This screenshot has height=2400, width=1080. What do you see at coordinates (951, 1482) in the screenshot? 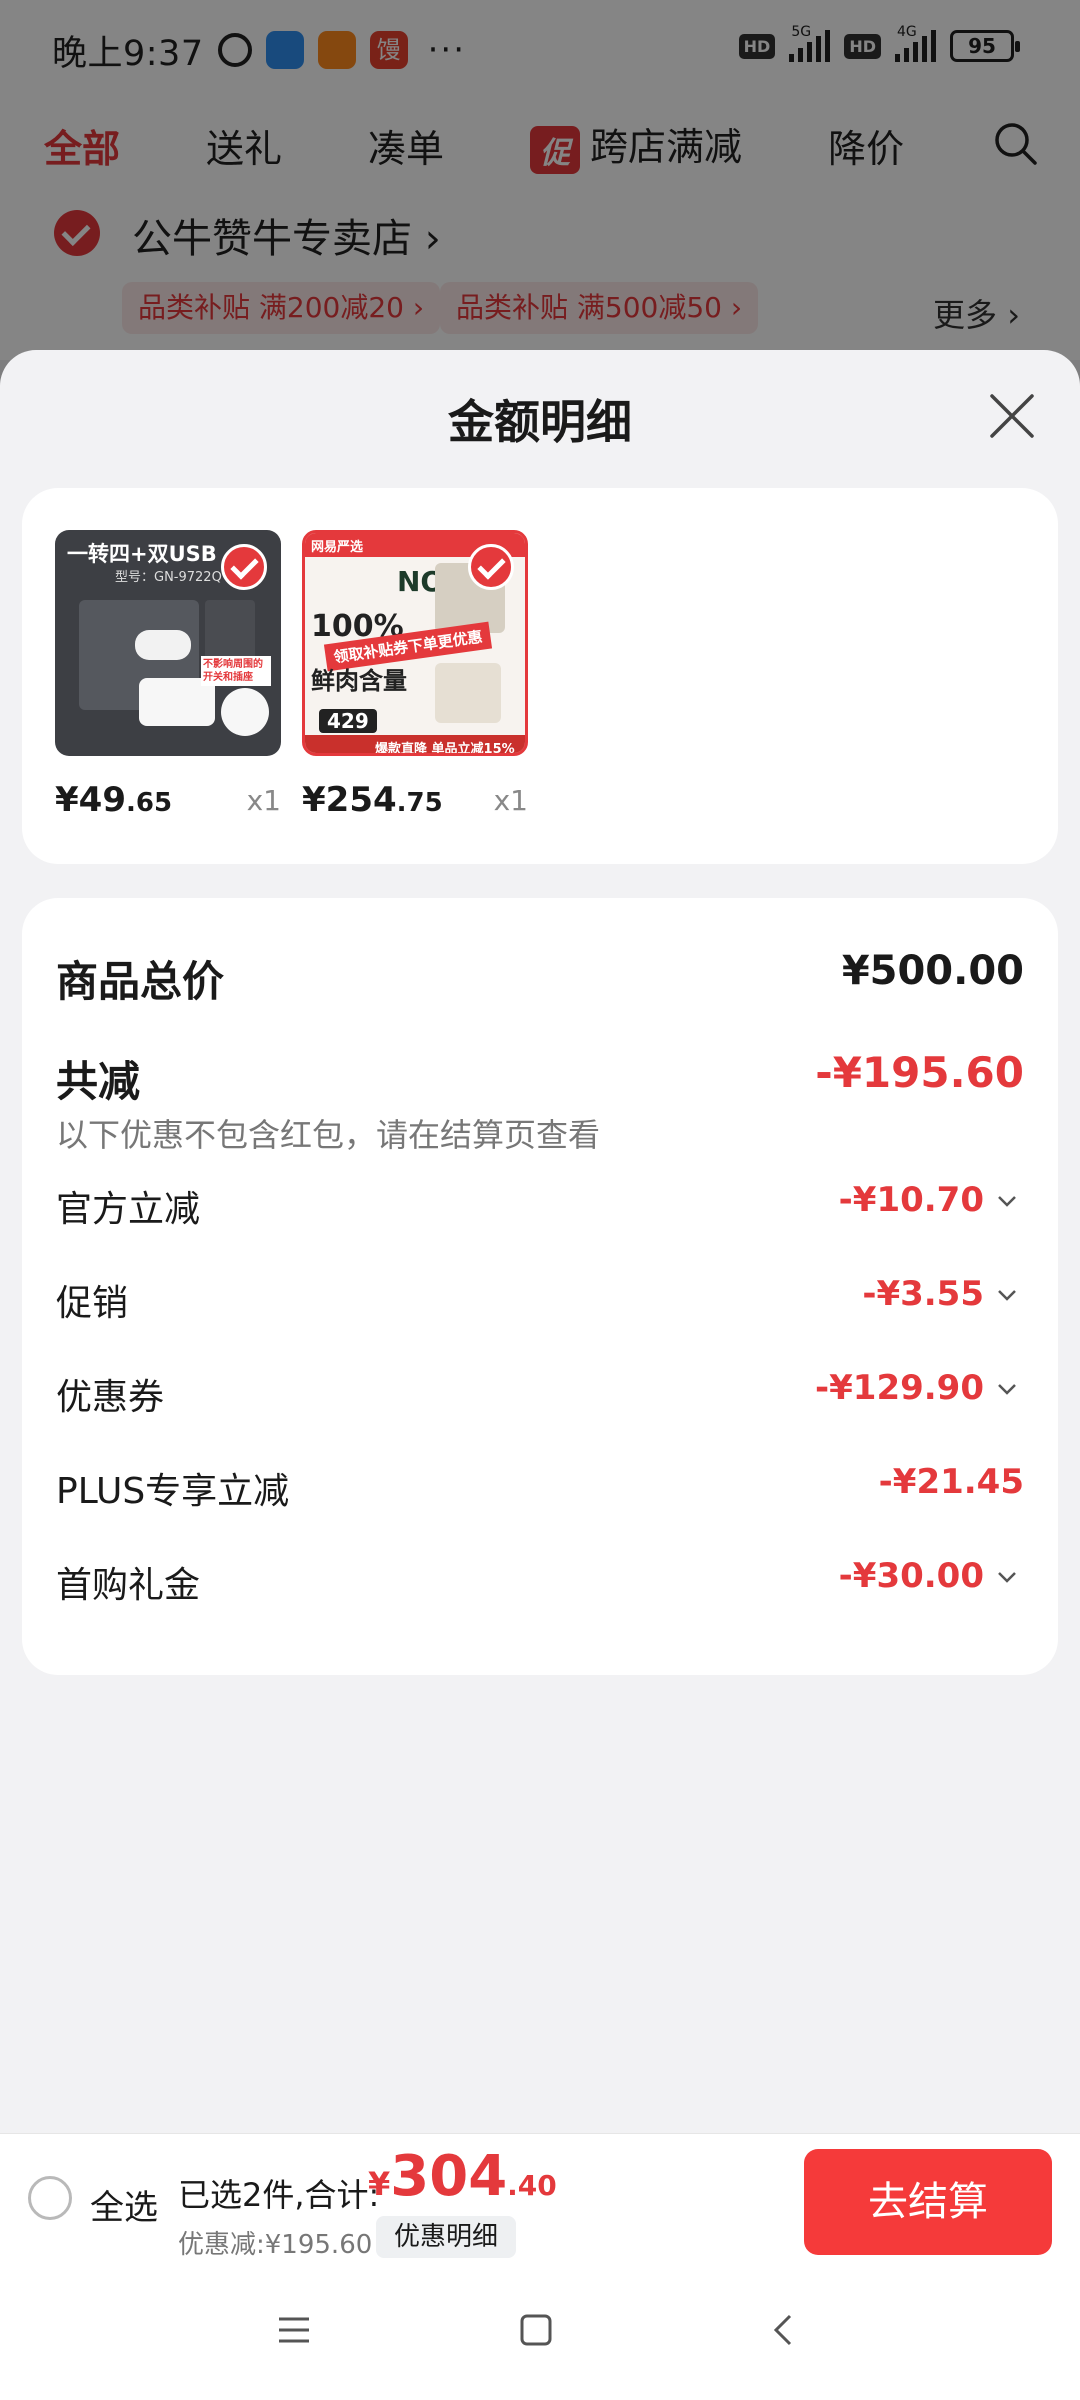
I see `discount-plus-value: -¥21.45` at bounding box center [951, 1482].